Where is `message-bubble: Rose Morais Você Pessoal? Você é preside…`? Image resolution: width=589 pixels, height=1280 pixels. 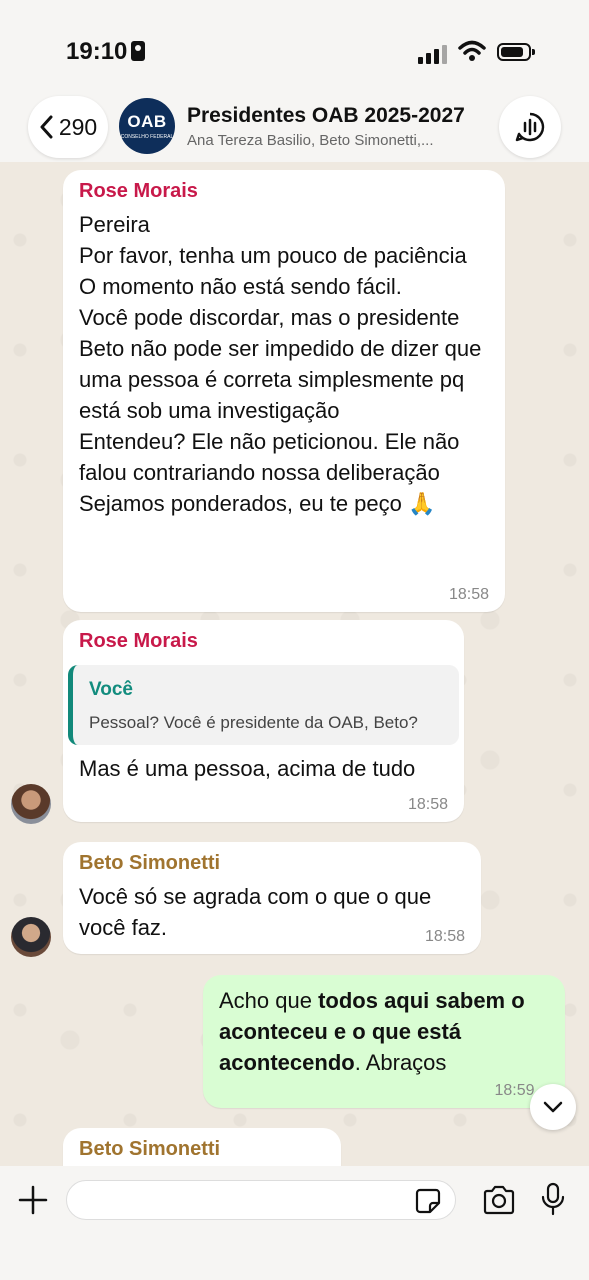 message-bubble: Rose Morais Você Pessoal? Você é preside… is located at coordinates (263, 721).